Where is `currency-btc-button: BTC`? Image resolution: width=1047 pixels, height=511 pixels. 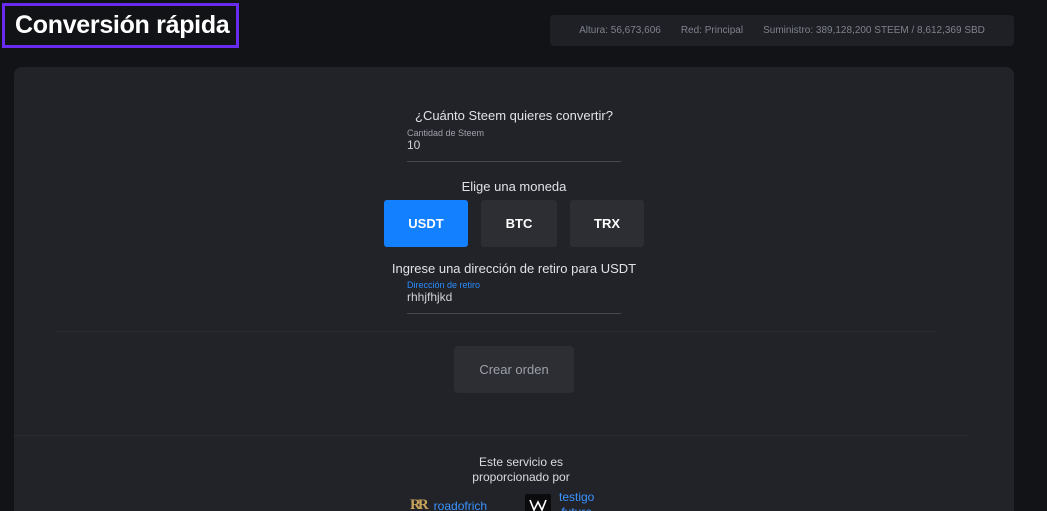 currency-btc-button: BTC is located at coordinates (519, 223).